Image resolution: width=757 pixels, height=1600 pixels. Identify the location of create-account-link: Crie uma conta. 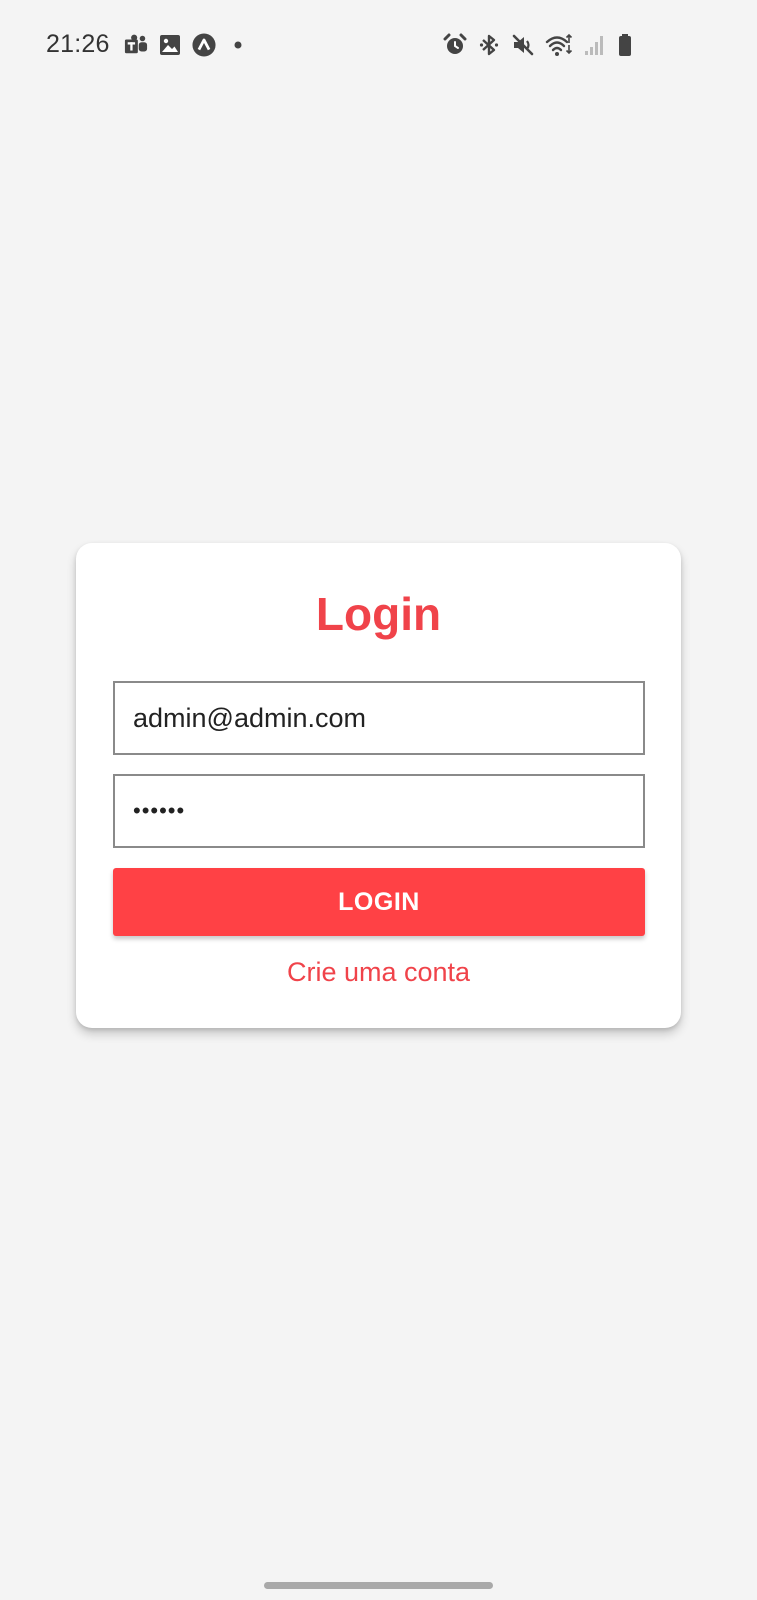
(378, 972).